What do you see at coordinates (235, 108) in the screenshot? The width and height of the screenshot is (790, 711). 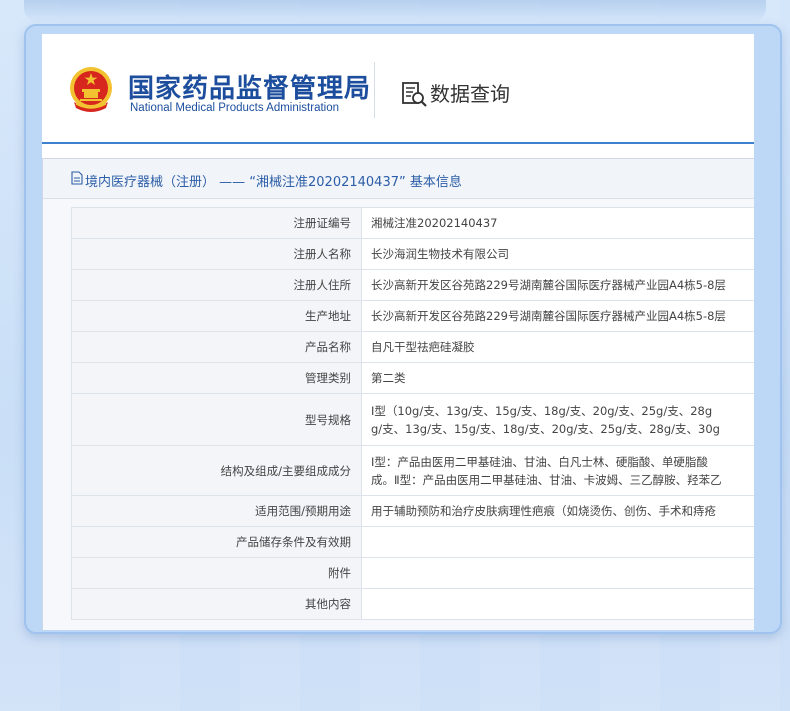 I see `site-subtitle: National Medical Products Administration` at bounding box center [235, 108].